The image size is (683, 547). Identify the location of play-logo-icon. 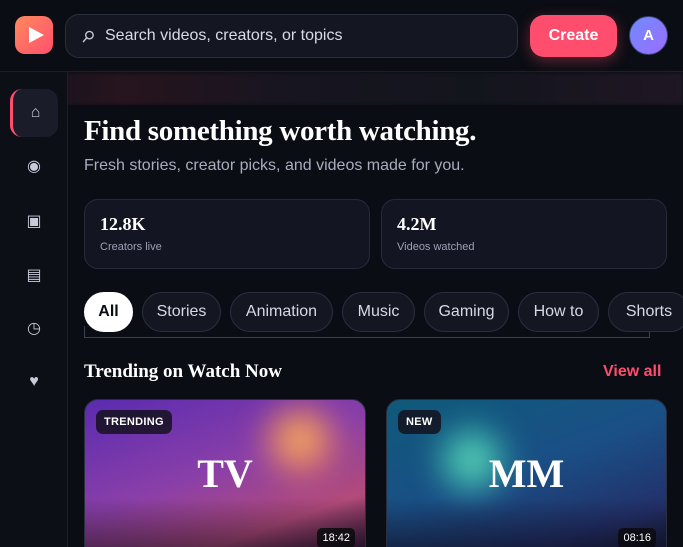
(34, 35).